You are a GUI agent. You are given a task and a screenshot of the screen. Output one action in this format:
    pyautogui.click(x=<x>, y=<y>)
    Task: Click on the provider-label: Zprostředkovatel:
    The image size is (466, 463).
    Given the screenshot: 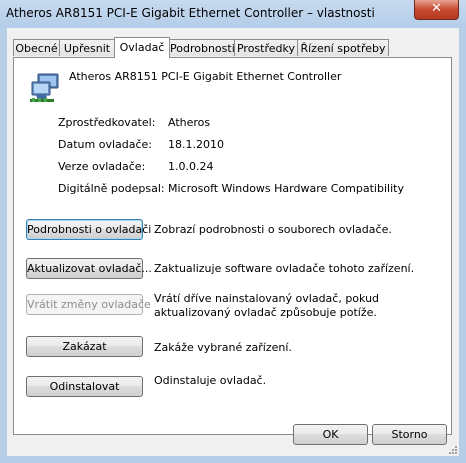 What is the action you would take?
    pyautogui.click(x=107, y=122)
    